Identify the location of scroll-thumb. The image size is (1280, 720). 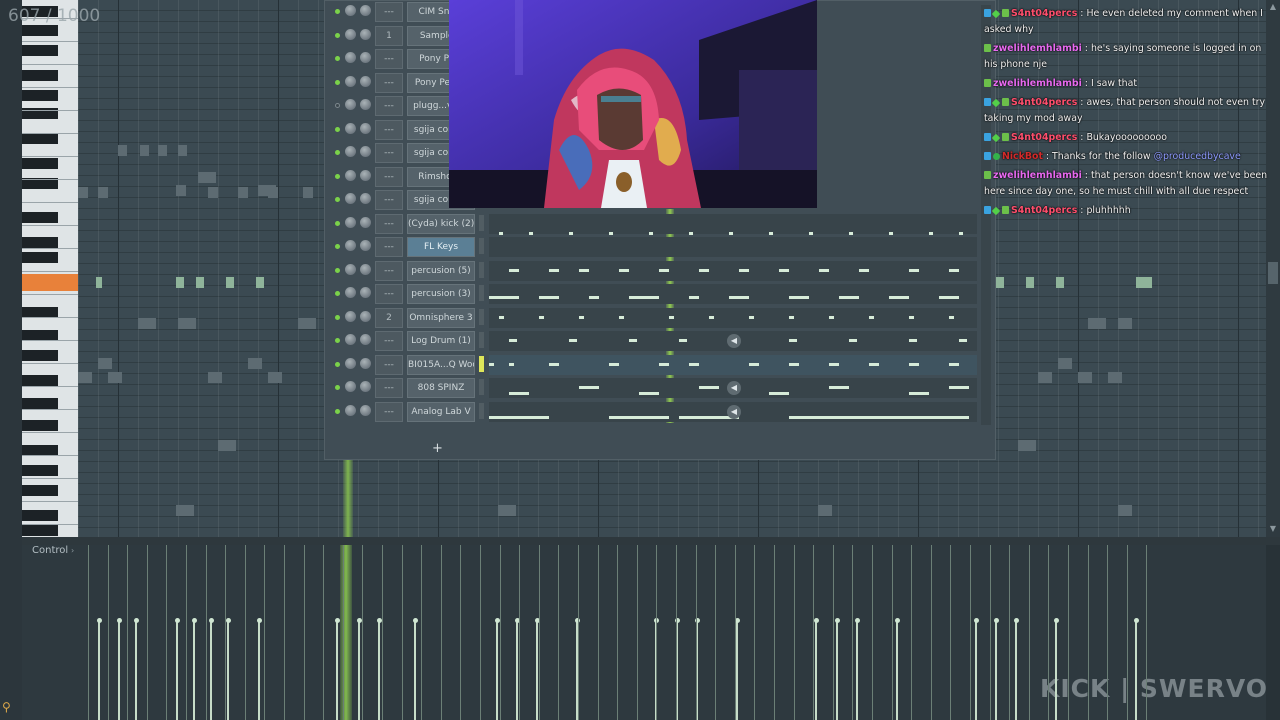
(1273, 273).